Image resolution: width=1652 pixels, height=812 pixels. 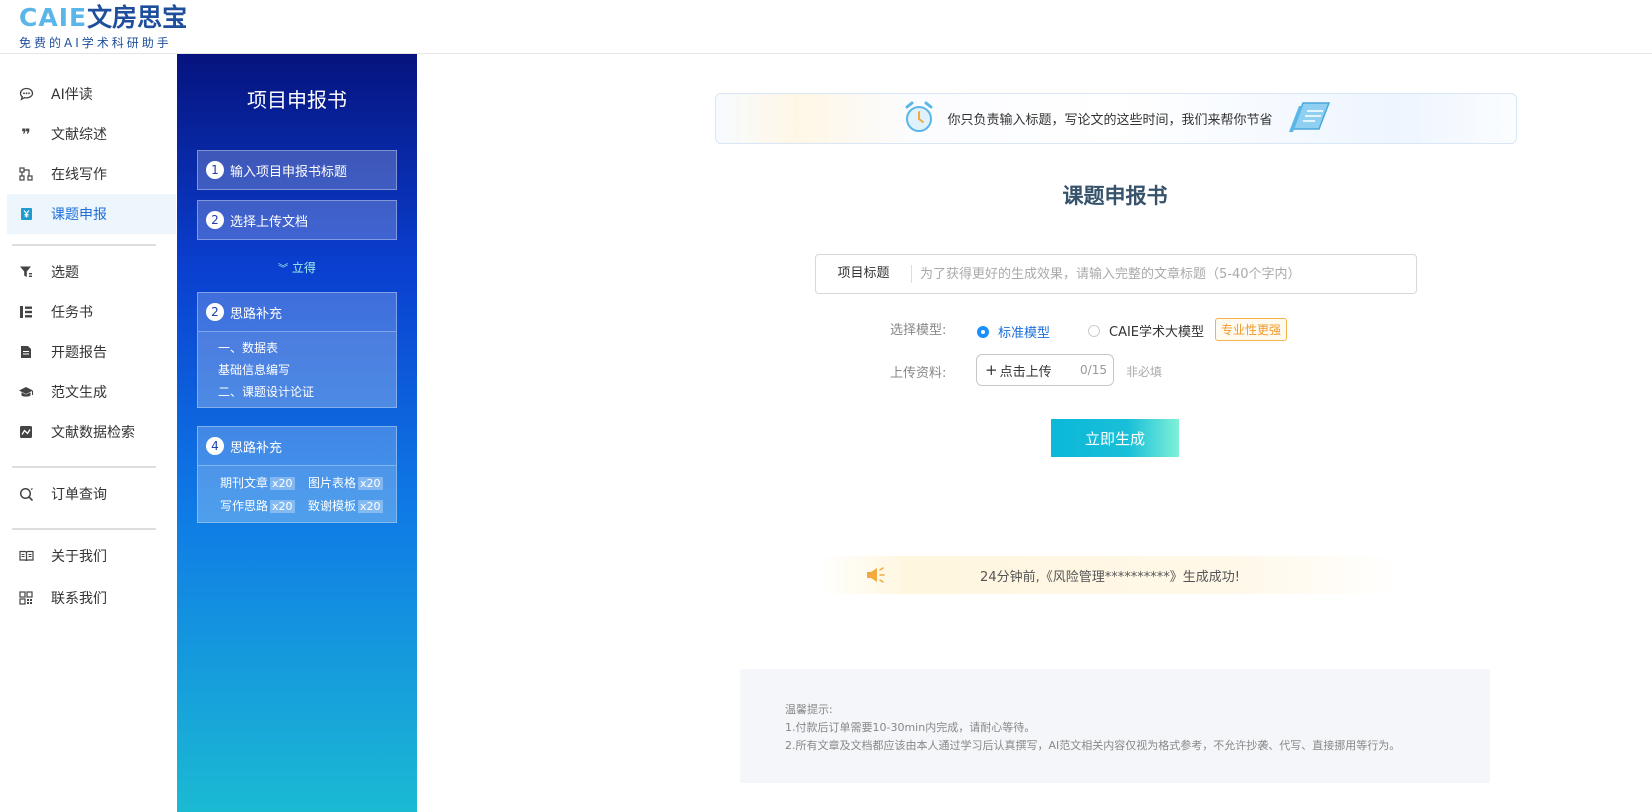 I want to click on notice-text: 24分钟前,《风险管理**********》生成成功!, so click(x=1110, y=577).